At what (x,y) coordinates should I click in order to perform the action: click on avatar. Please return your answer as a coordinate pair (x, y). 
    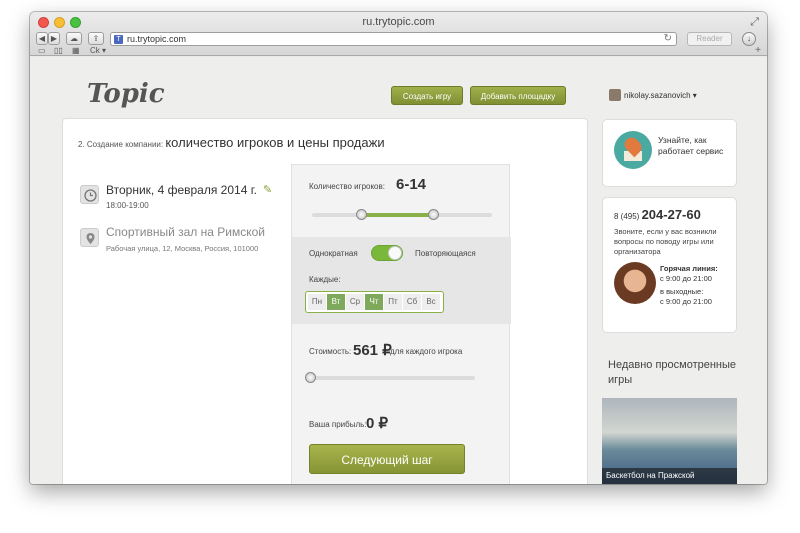
    Looking at the image, I should click on (615, 95).